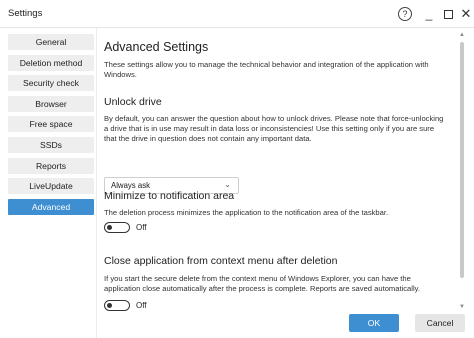  I want to click on sidebar-item-reports: Reports, so click(51, 165).